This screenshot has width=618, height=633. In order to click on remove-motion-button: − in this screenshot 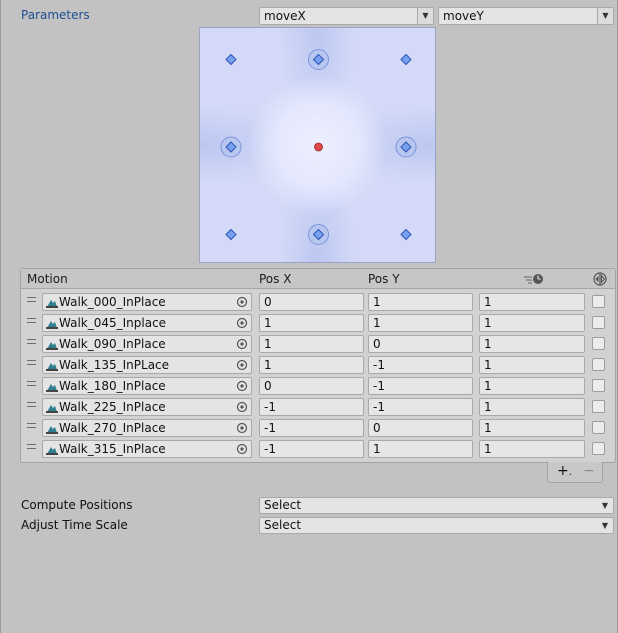, I will do `click(589, 471)`.